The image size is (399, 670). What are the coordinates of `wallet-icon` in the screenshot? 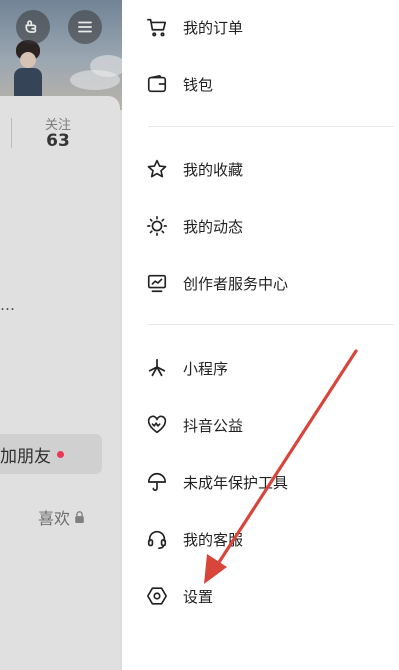 It's located at (157, 84).